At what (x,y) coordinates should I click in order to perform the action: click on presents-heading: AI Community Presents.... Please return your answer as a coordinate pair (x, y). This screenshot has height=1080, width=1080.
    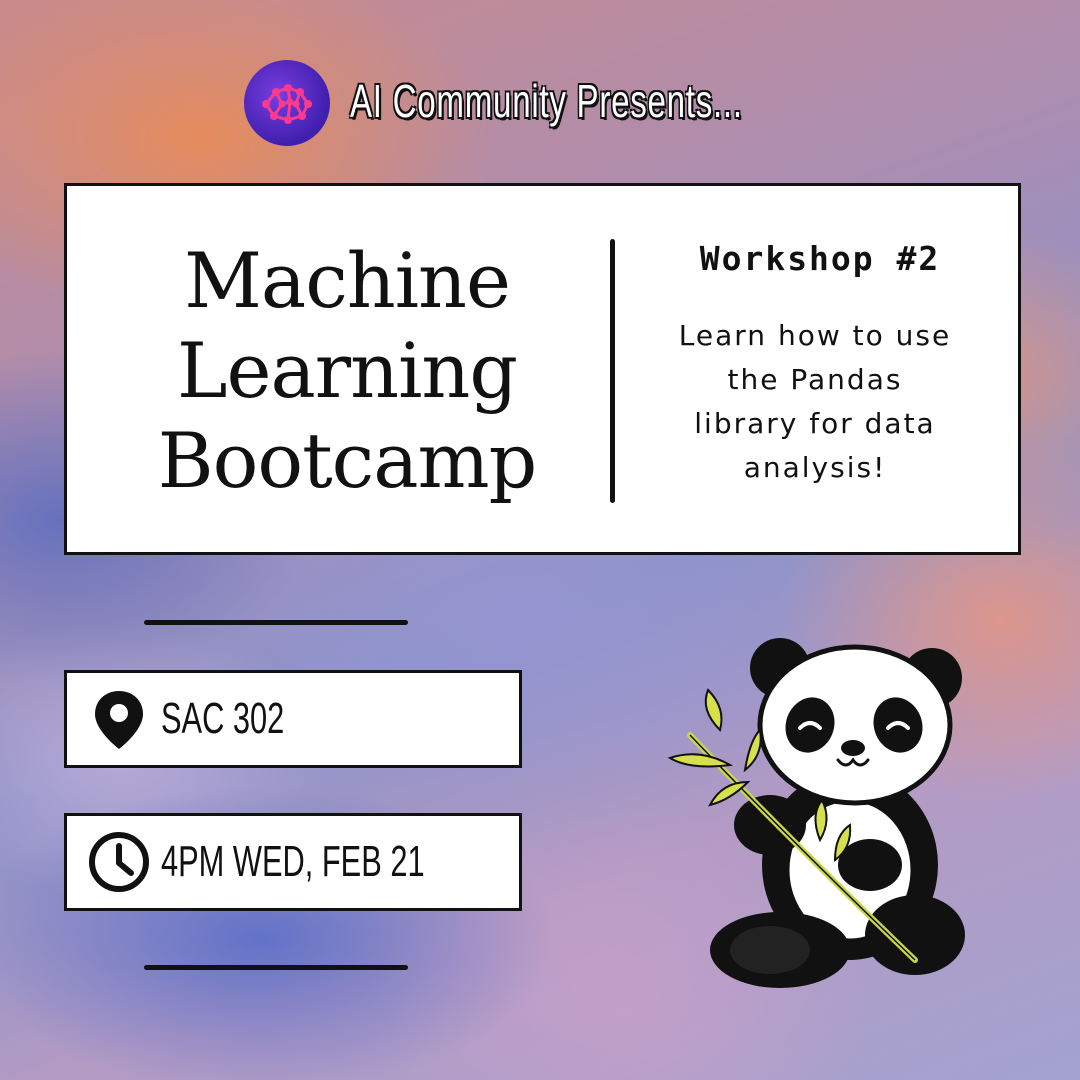
    Looking at the image, I should click on (546, 101).